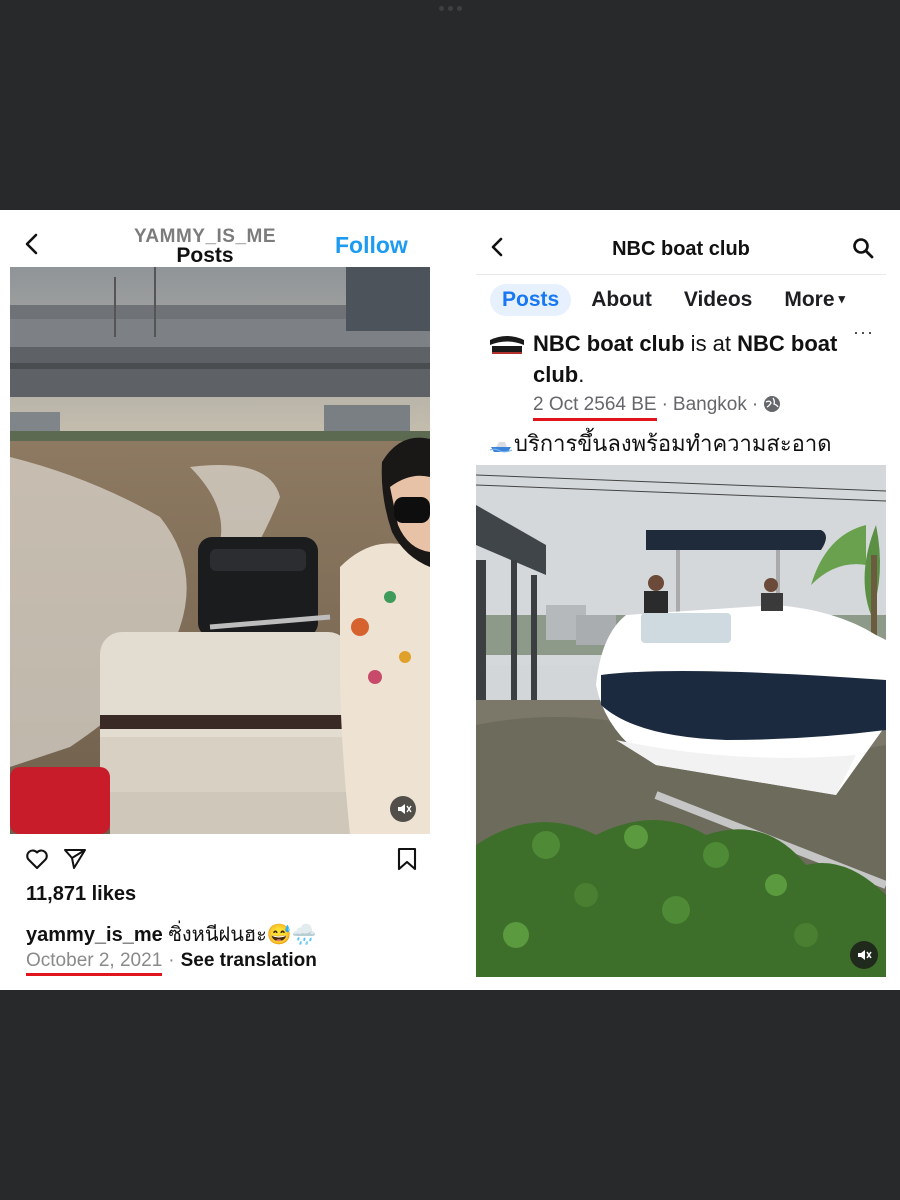  I want to click on page-logo, so click(507, 344).